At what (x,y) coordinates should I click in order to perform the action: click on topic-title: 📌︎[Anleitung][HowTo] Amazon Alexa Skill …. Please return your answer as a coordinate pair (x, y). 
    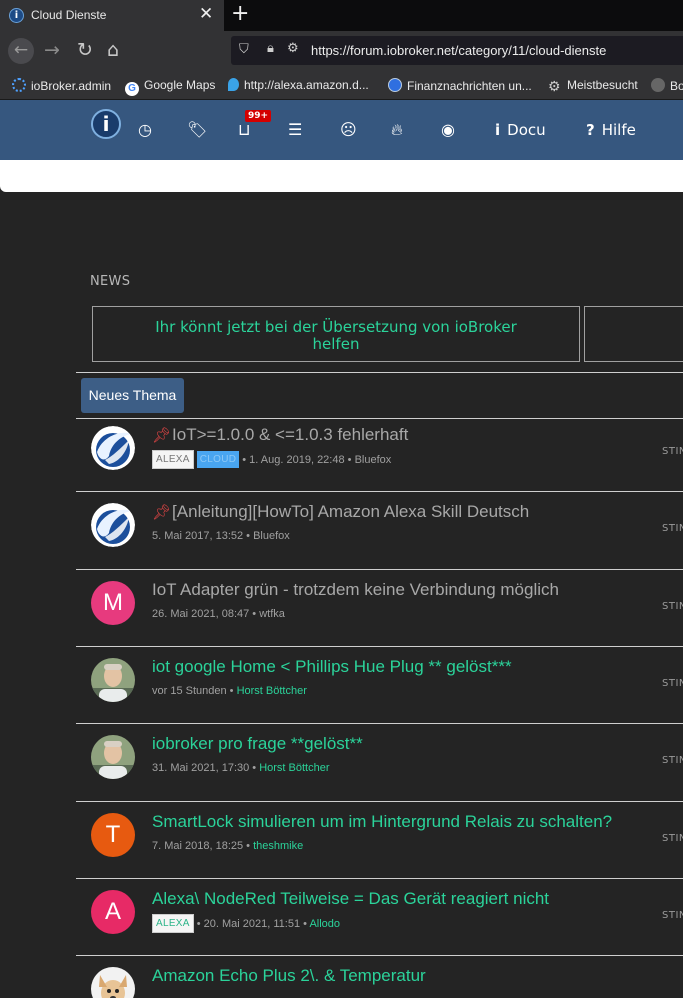
    Looking at the image, I should click on (340, 512).